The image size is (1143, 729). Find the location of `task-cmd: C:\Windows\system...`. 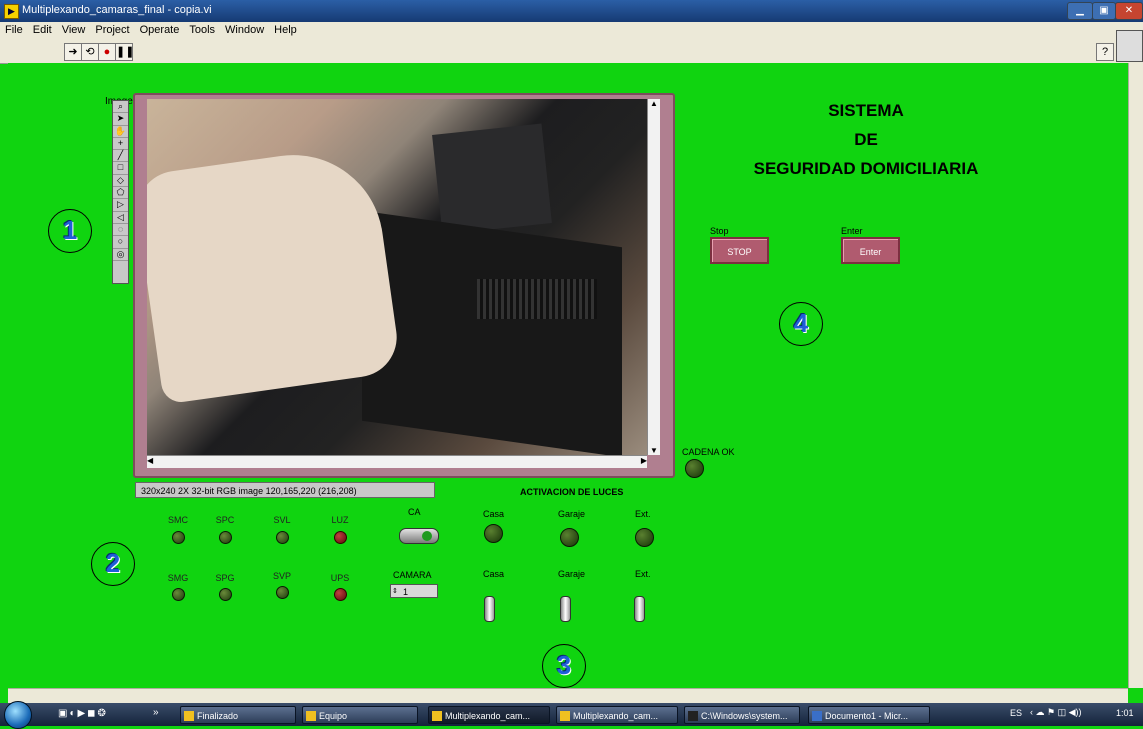

task-cmd: C:\Windows\system... is located at coordinates (742, 715).